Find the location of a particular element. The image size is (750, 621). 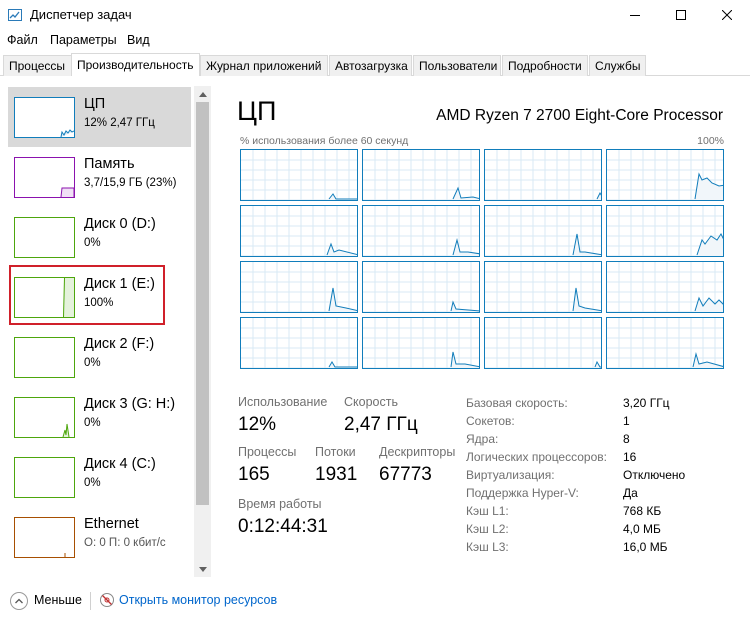

info-value-l2-cache: 4,0 МБ is located at coordinates (642, 529).